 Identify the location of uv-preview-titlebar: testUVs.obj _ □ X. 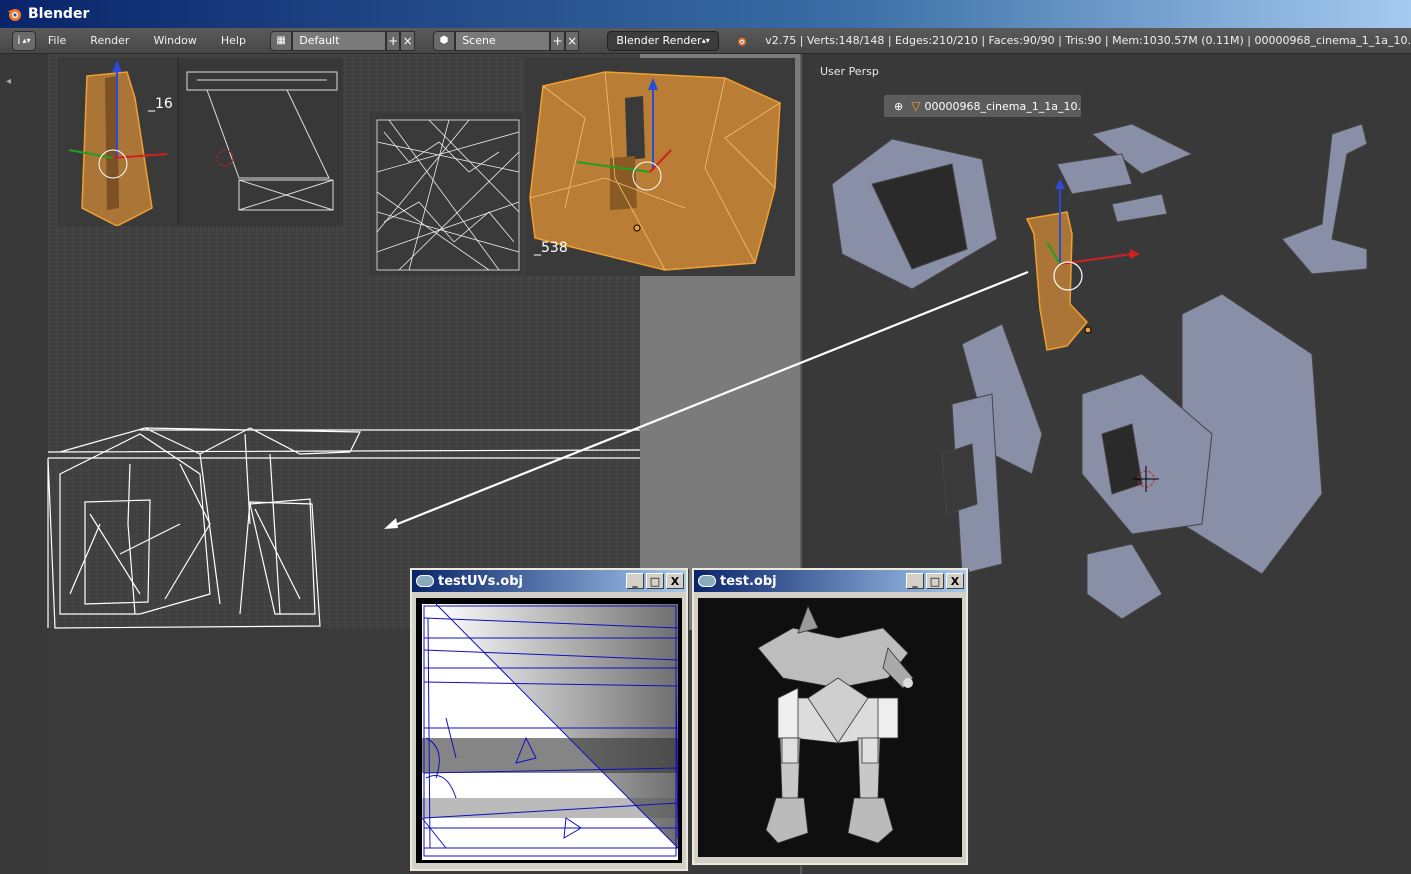
(549, 581).